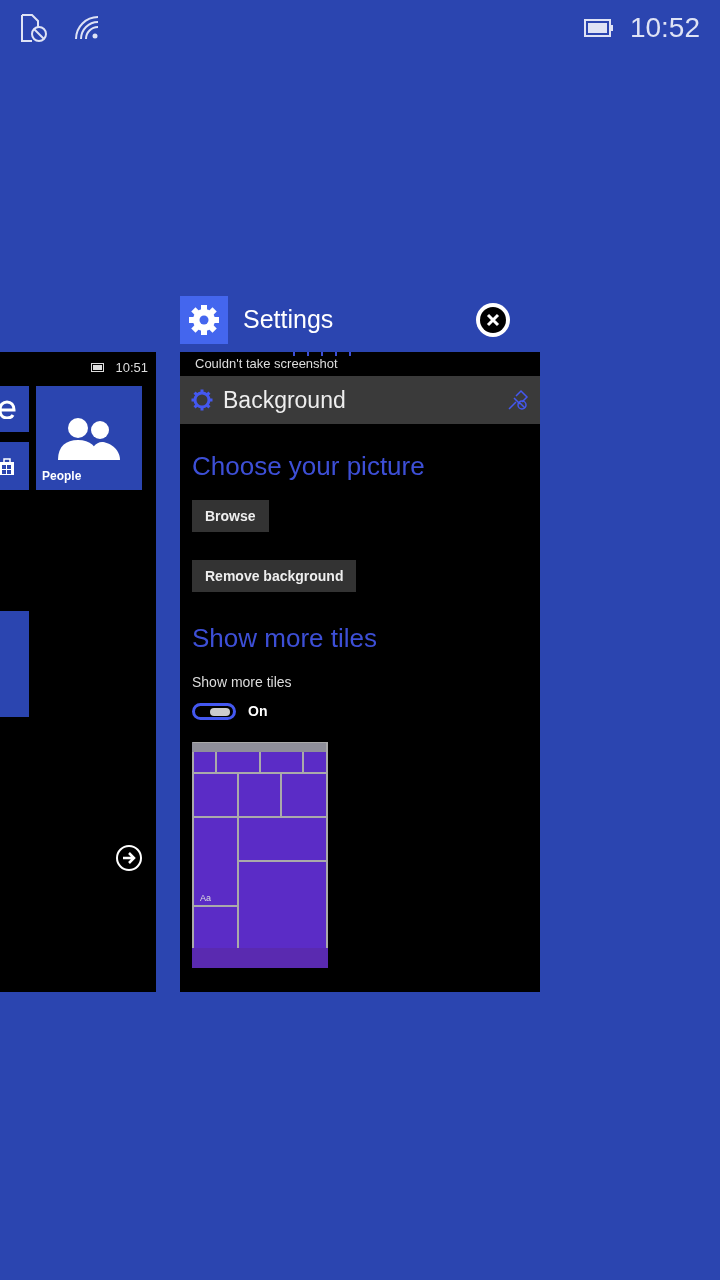 The image size is (720, 1280). I want to click on store-tile, so click(14, 466).